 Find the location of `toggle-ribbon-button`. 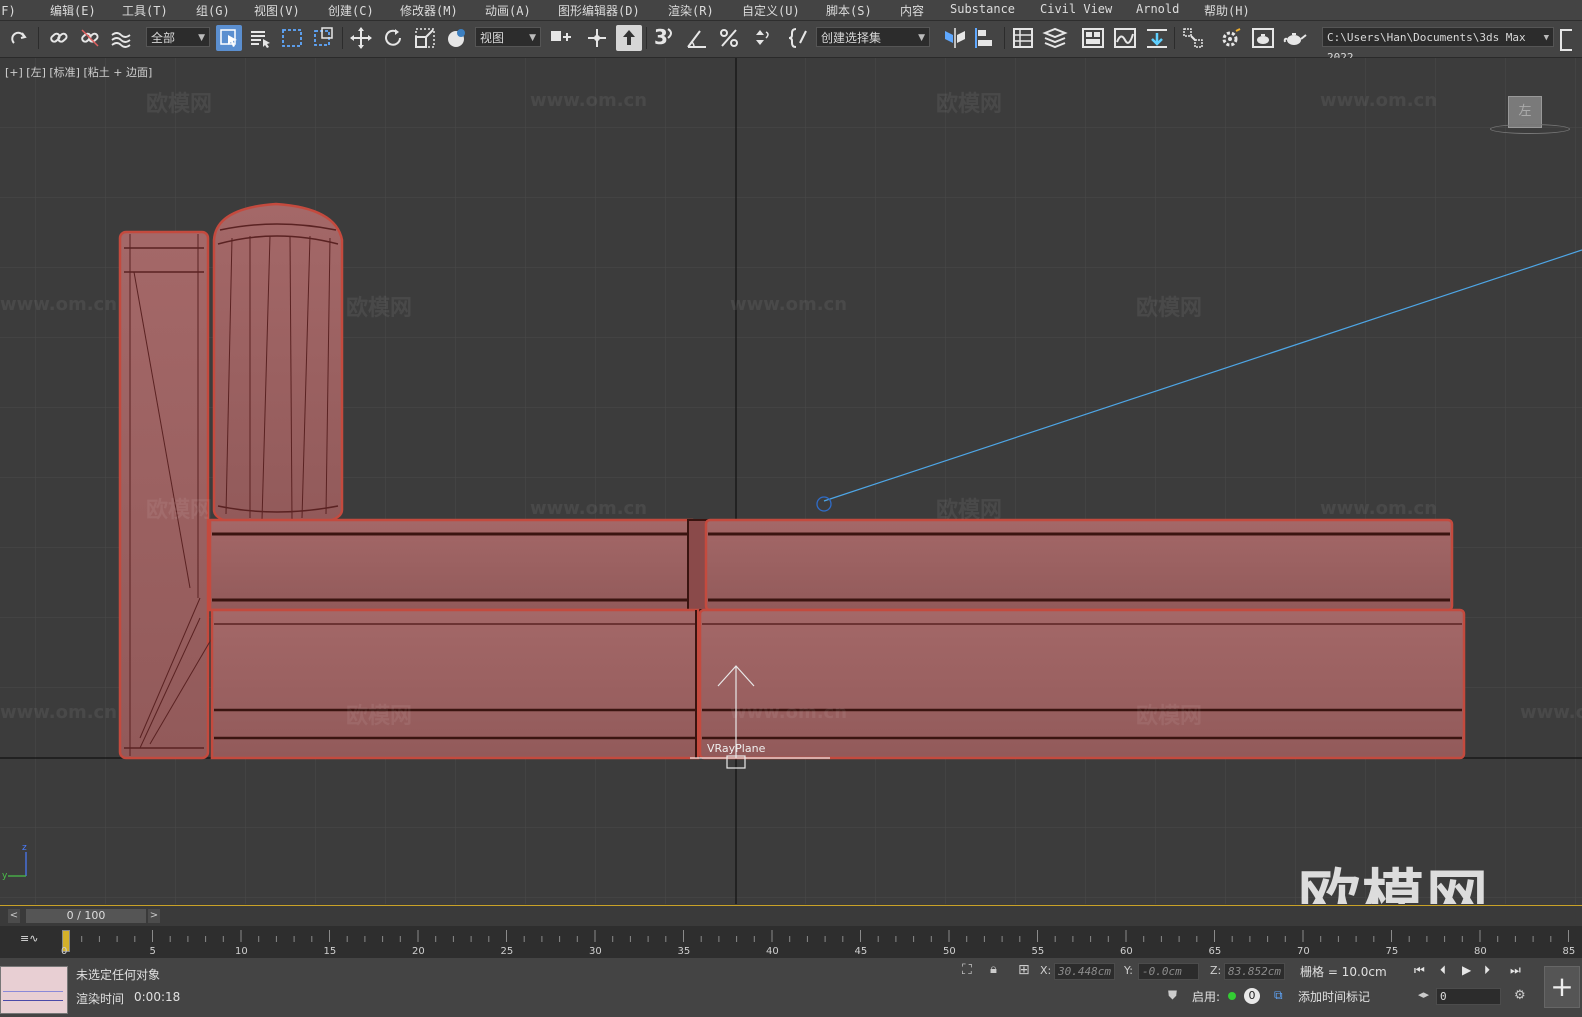

toggle-ribbon-button is located at coordinates (1093, 38).